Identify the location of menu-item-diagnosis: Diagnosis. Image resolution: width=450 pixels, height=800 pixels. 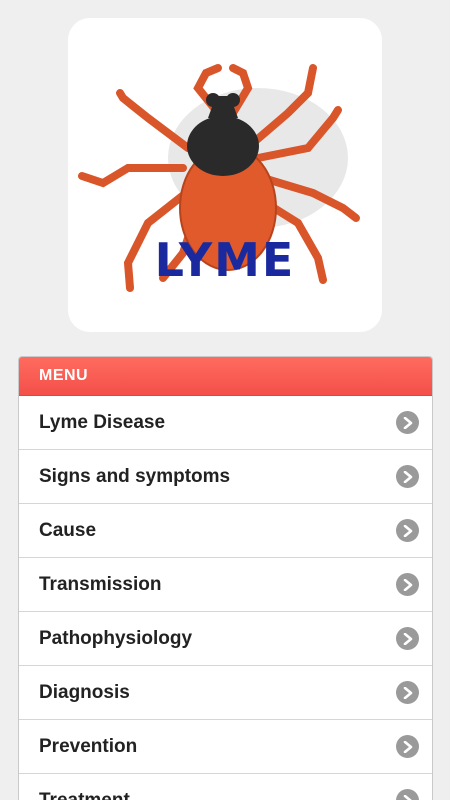
(225, 693).